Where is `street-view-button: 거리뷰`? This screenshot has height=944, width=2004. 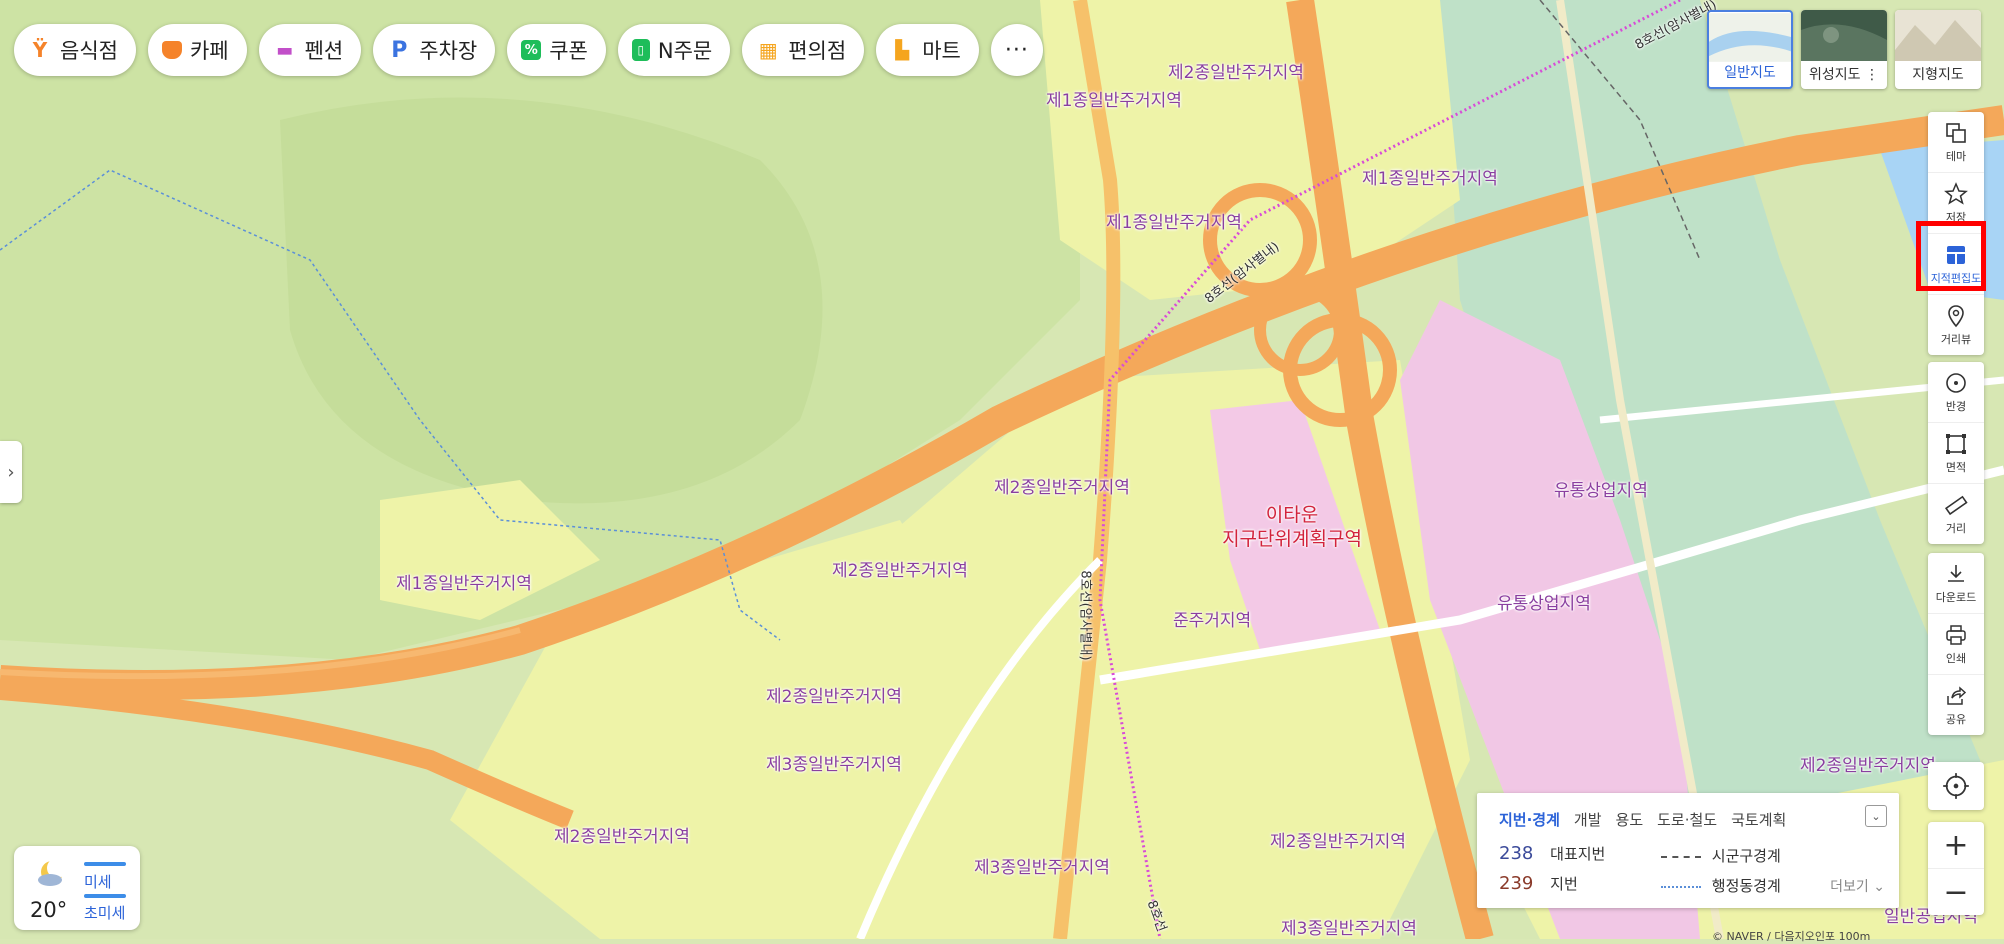
street-view-button: 거리뷰 is located at coordinates (1956, 324).